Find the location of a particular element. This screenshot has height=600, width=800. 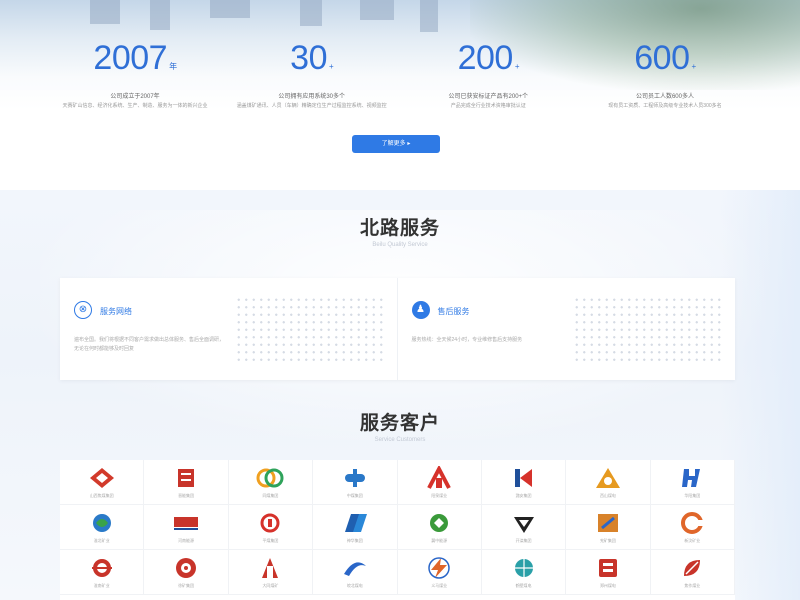

client-logo-cell: 开滦集团 is located at coordinates (524, 527).